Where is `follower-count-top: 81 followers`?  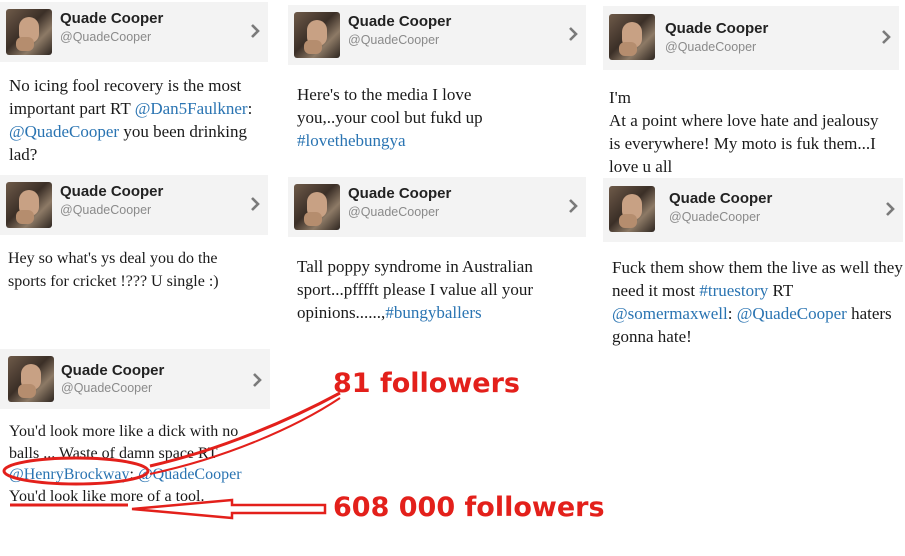 follower-count-top: 81 followers is located at coordinates (426, 383).